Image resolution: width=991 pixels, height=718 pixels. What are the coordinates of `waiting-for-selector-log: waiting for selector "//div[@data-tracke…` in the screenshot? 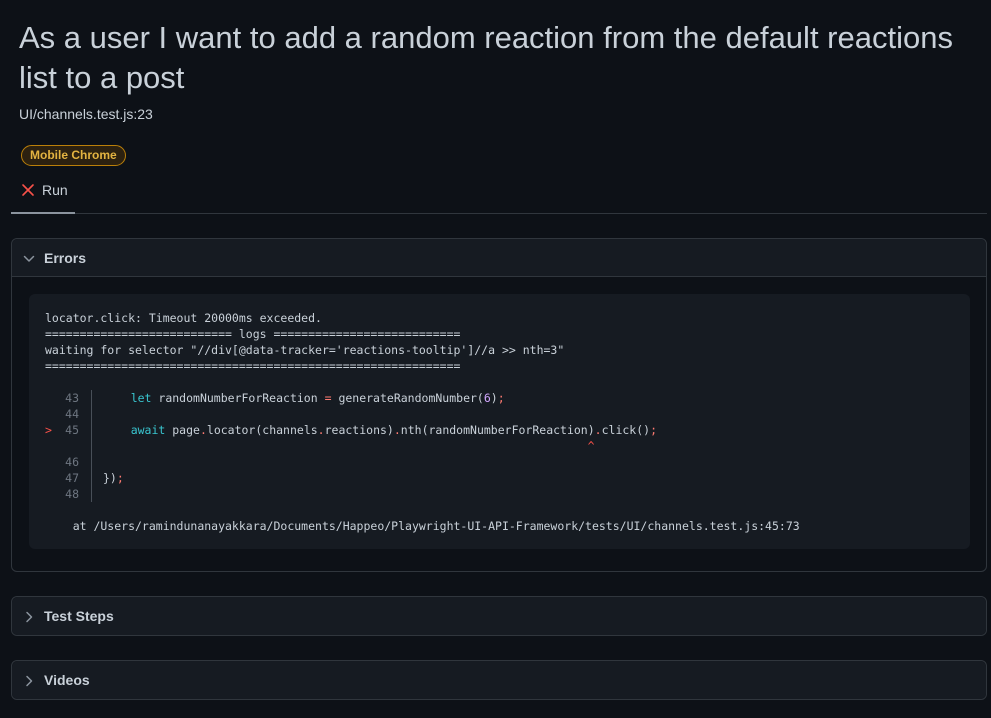 It's located at (305, 350).